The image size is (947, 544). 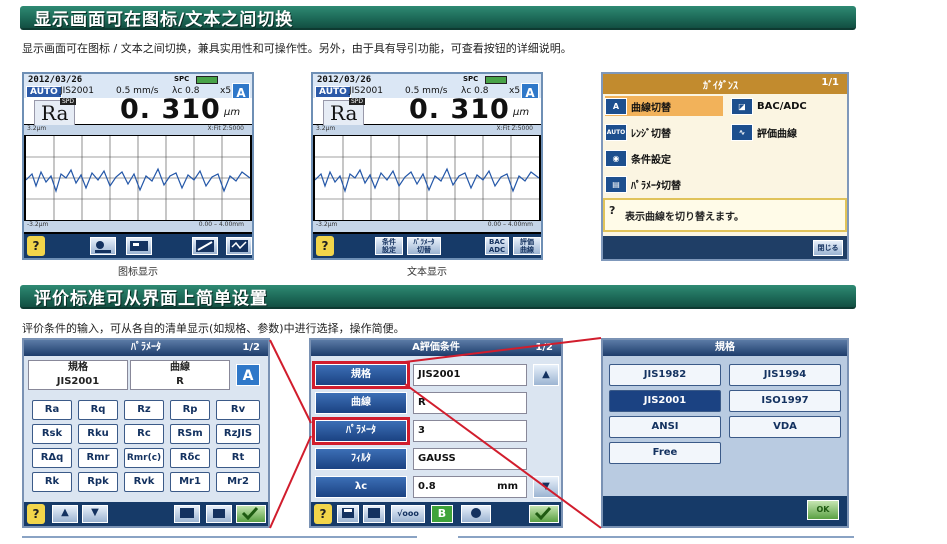 I want to click on section2-heading: 评价标准可从界面上简单设置, so click(x=151, y=298).